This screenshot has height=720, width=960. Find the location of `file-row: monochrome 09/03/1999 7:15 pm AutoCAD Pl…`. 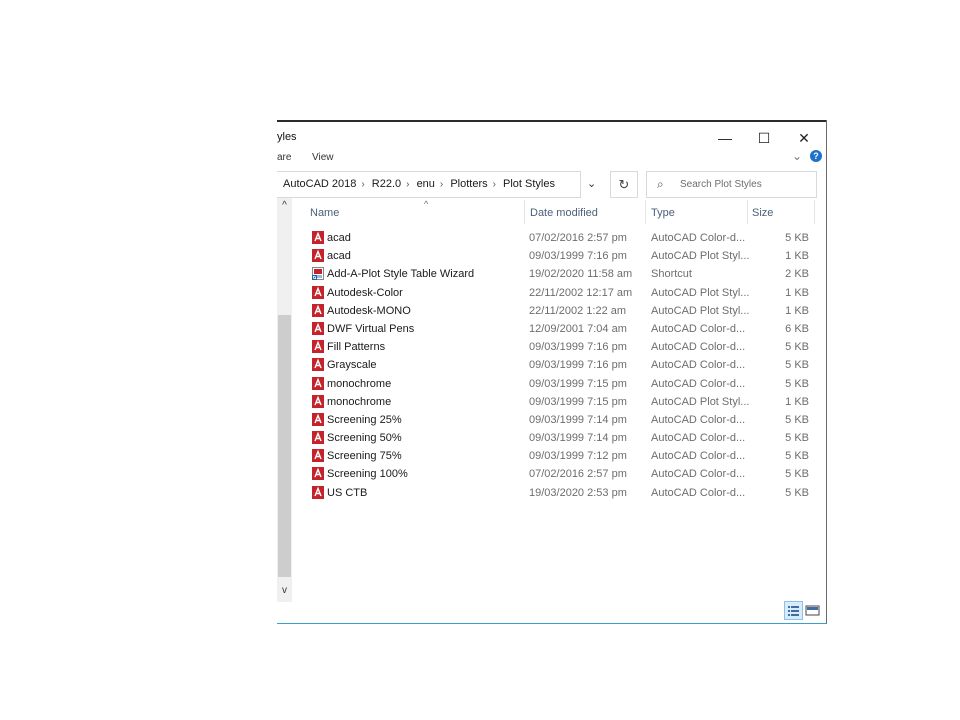

file-row: monochrome 09/03/1999 7:15 pm AutoCAD Pl… is located at coordinates (551, 402).